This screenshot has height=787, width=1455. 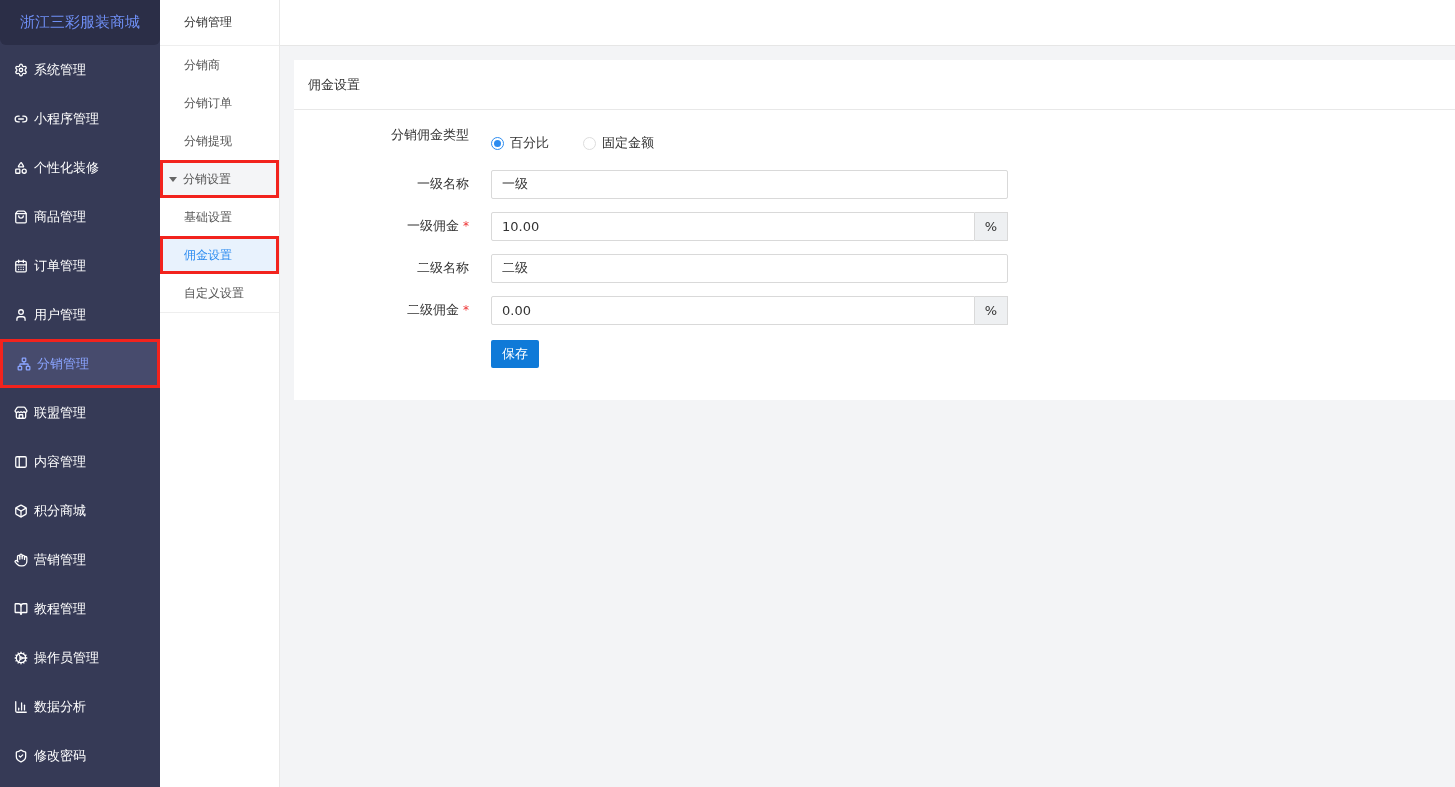 What do you see at coordinates (21, 706) in the screenshot?
I see `bar-chart-icon` at bounding box center [21, 706].